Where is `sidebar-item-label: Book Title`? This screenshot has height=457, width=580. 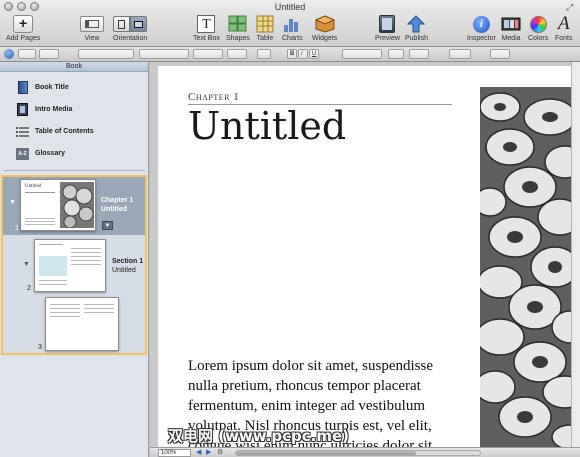 sidebar-item-label: Book Title is located at coordinates (52, 87).